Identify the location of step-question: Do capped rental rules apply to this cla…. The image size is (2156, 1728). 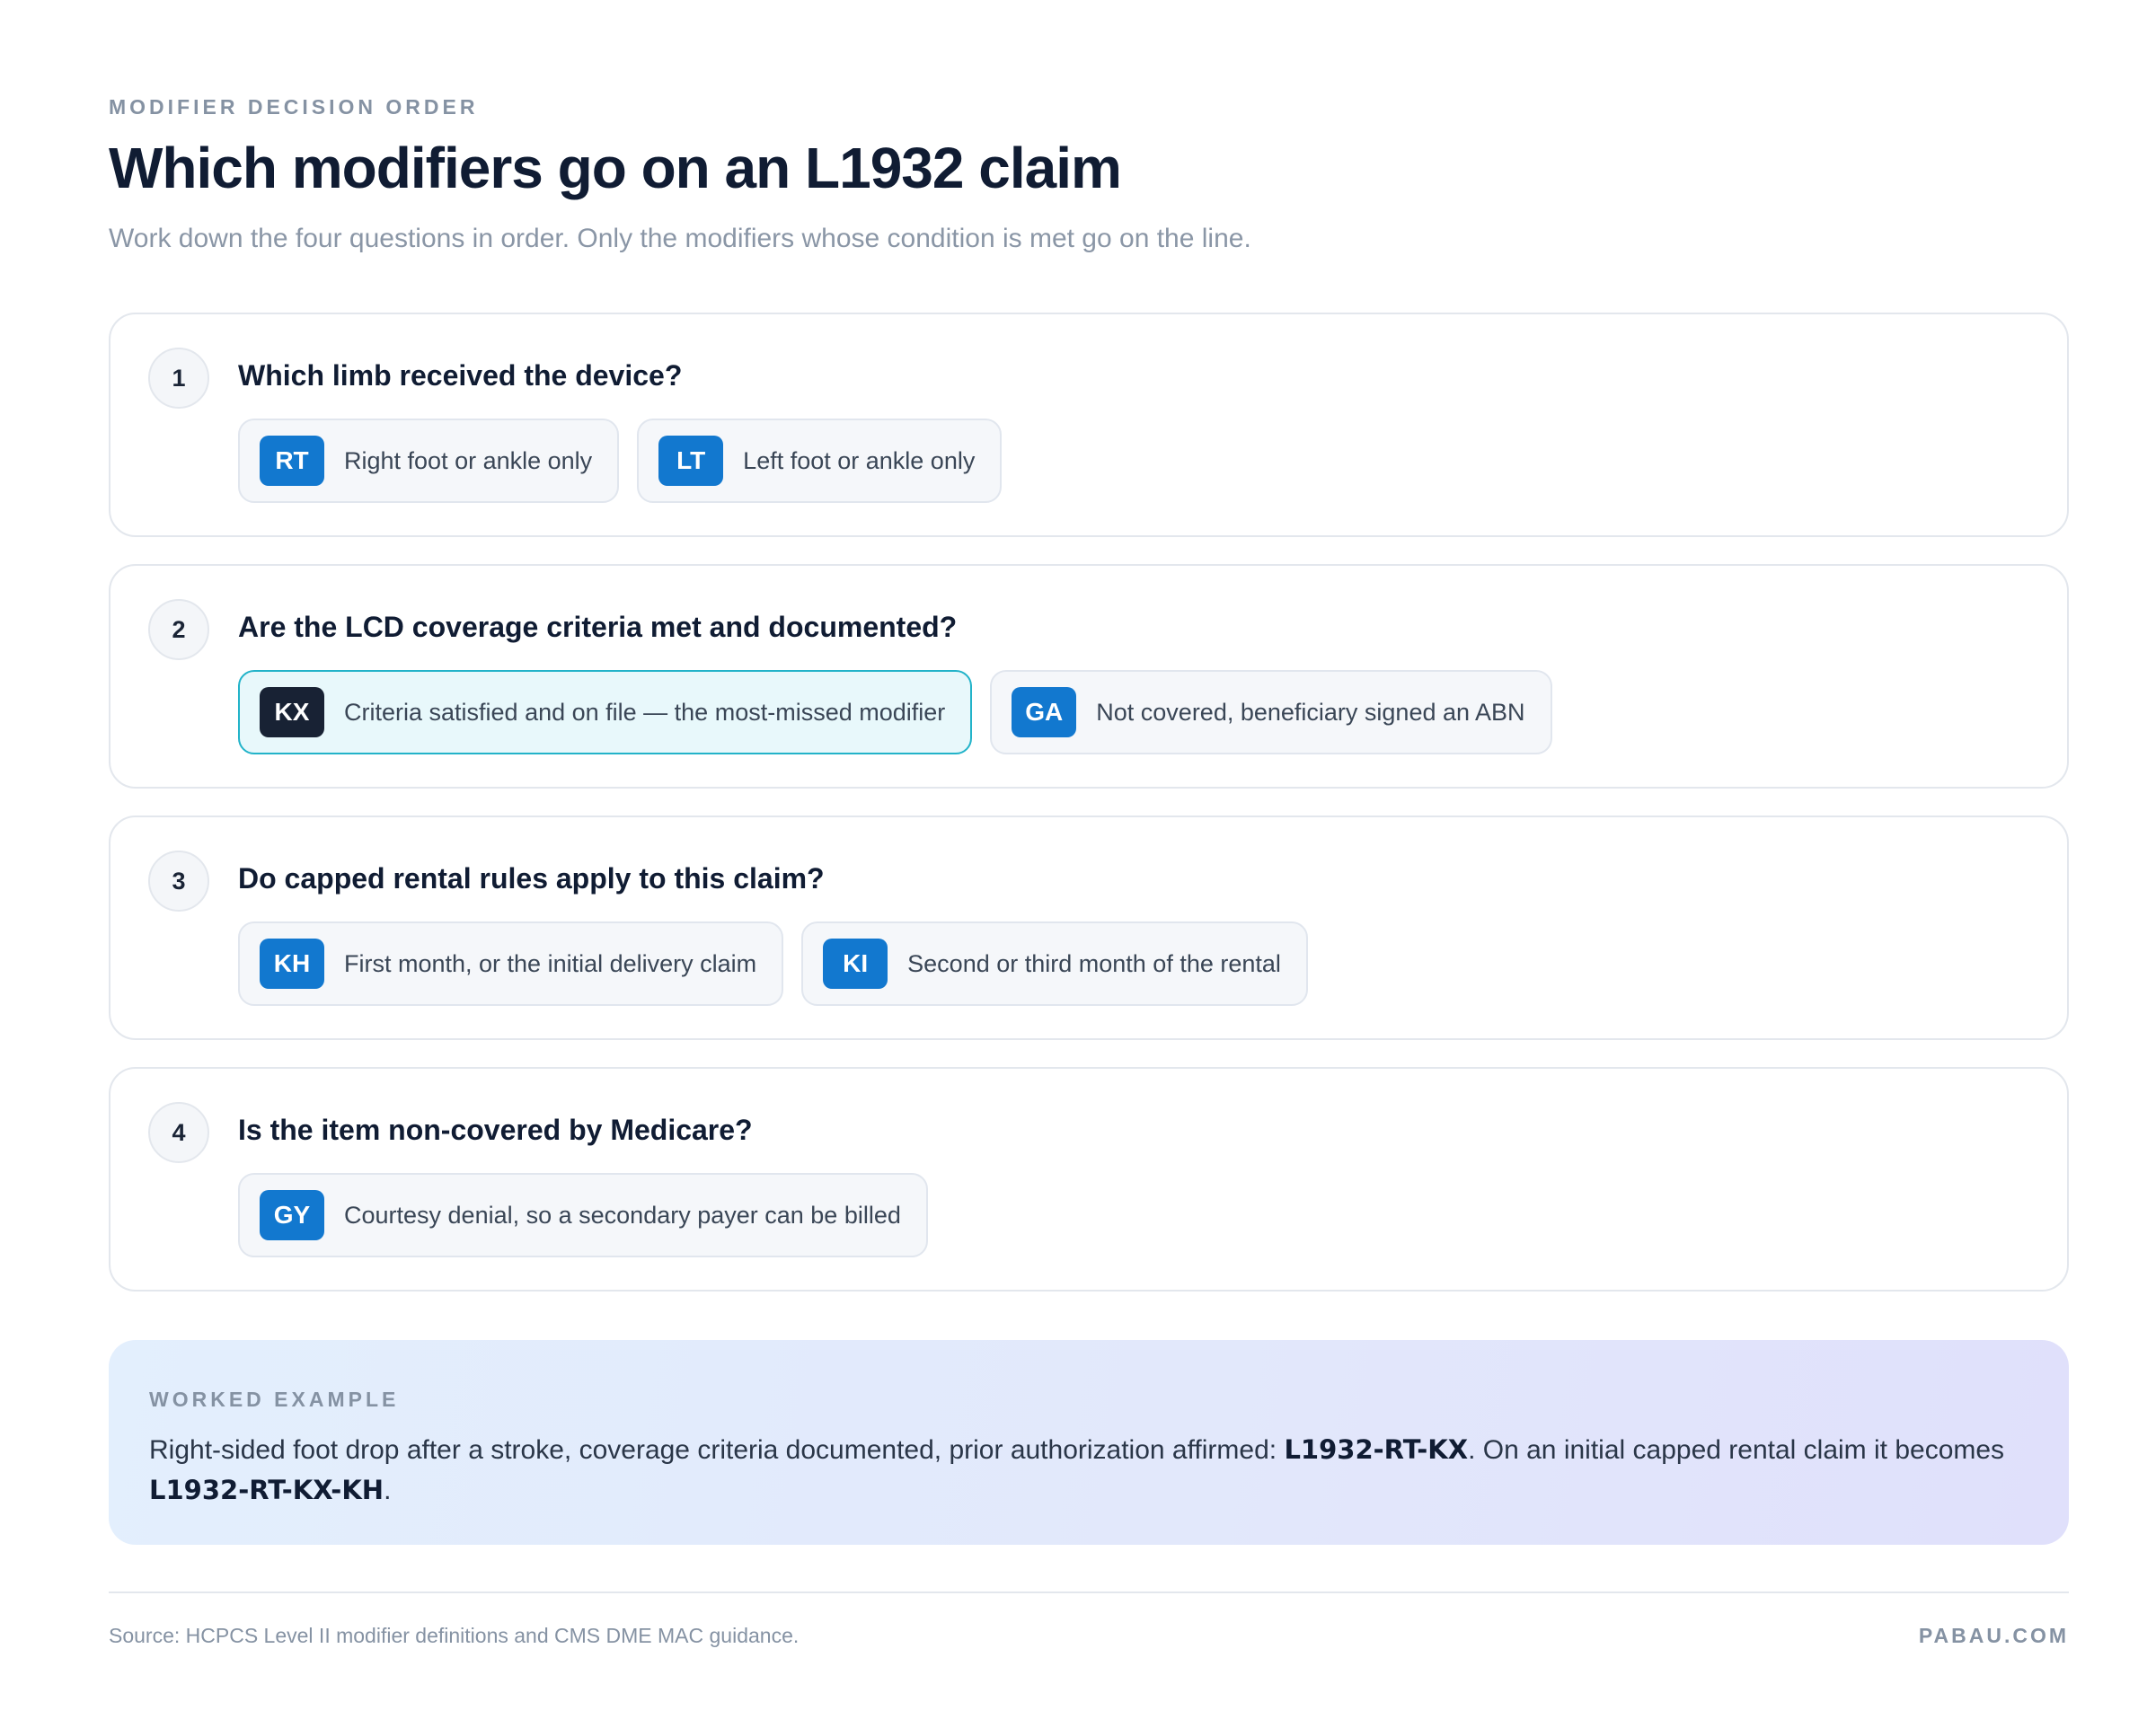
(531, 878).